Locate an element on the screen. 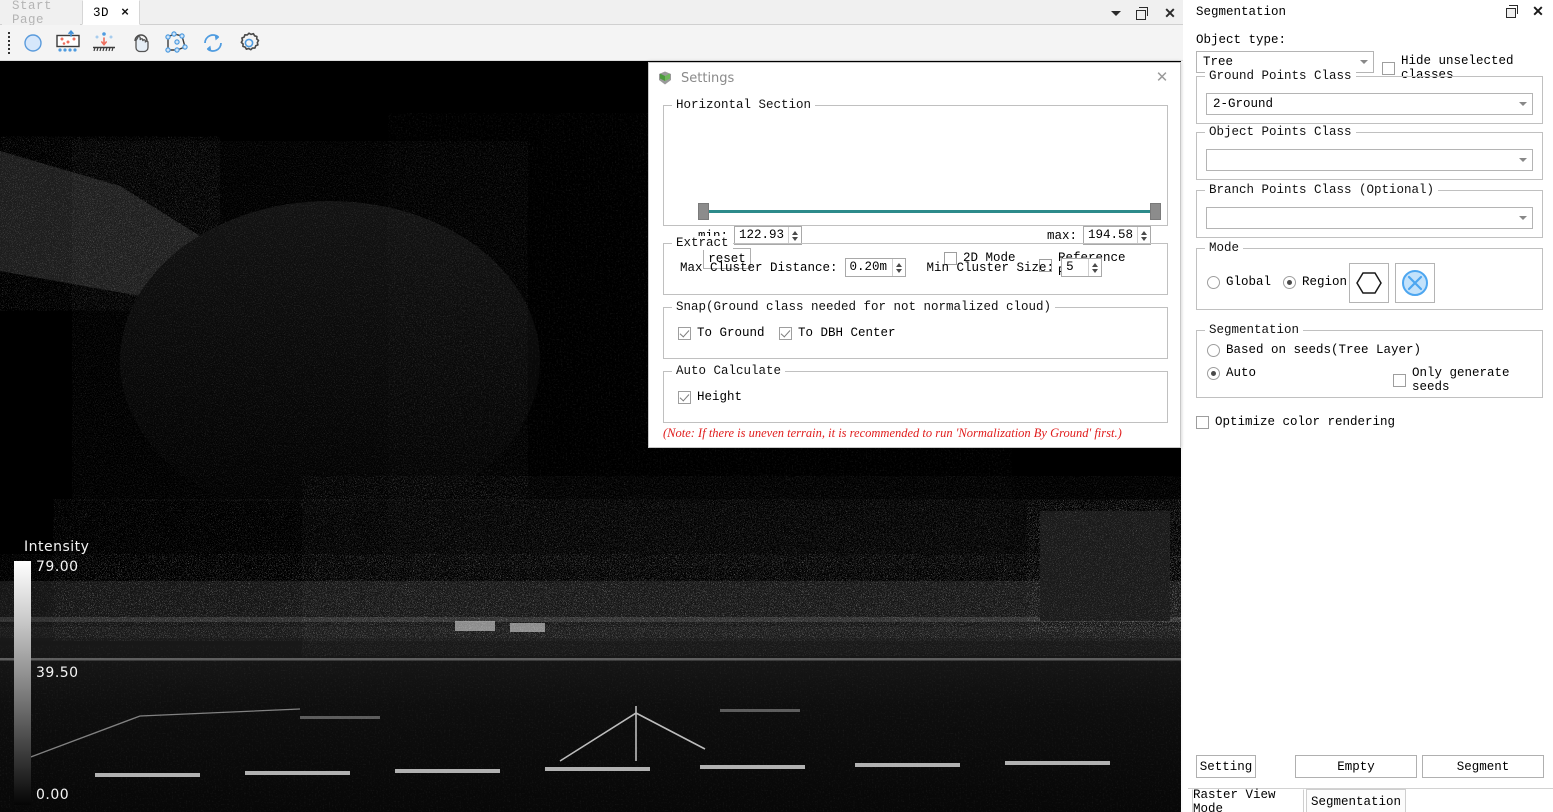  max-cluster-distance-label: Max Cluster Distance: is located at coordinates (759, 267).